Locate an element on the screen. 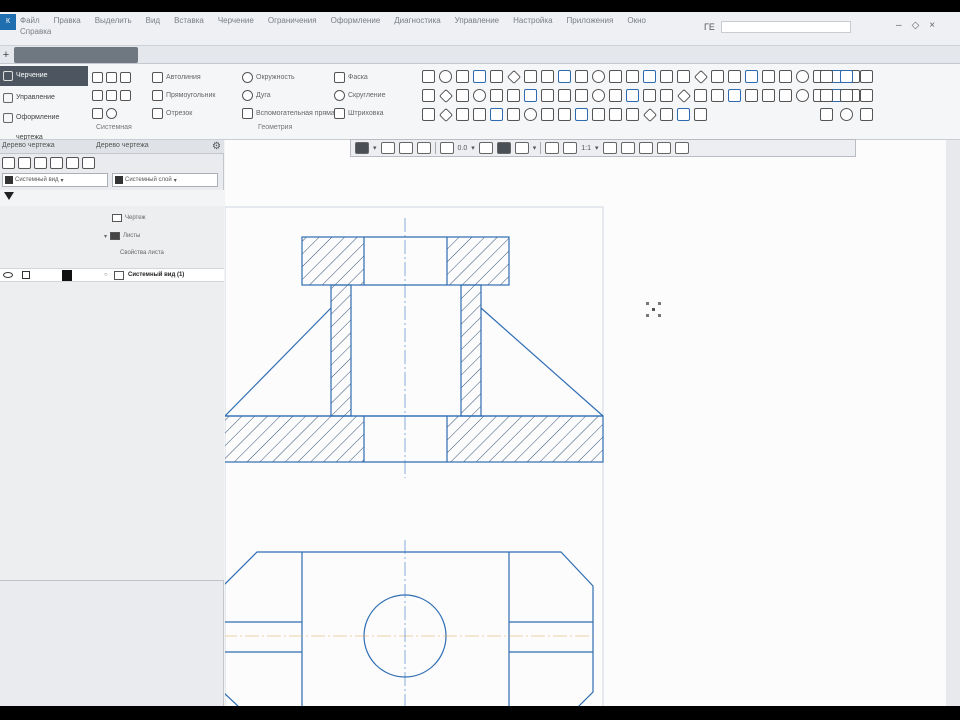  ribbon-category-manage: Управление is located at coordinates (44, 98).